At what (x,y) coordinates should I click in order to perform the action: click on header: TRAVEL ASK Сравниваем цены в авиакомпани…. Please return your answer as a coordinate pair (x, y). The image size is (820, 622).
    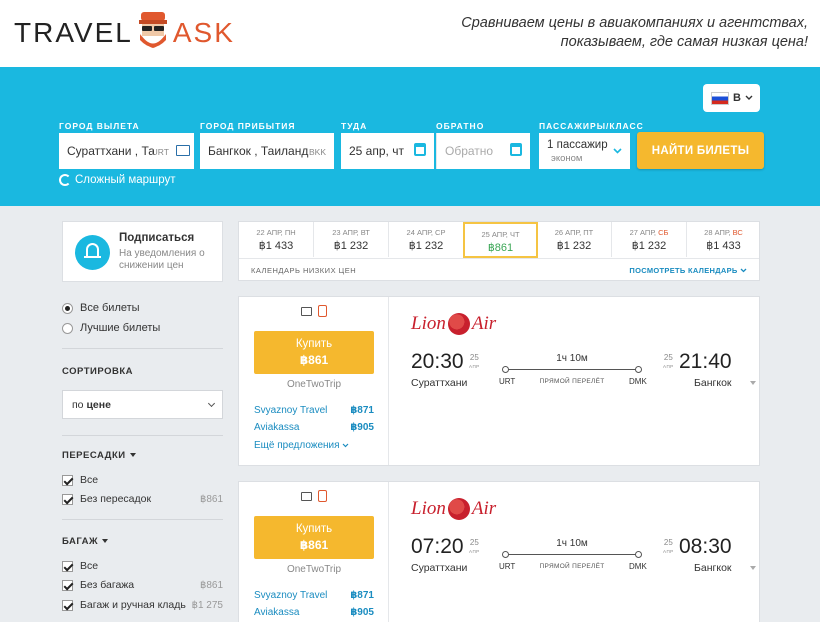
    Looking at the image, I should click on (410, 33).